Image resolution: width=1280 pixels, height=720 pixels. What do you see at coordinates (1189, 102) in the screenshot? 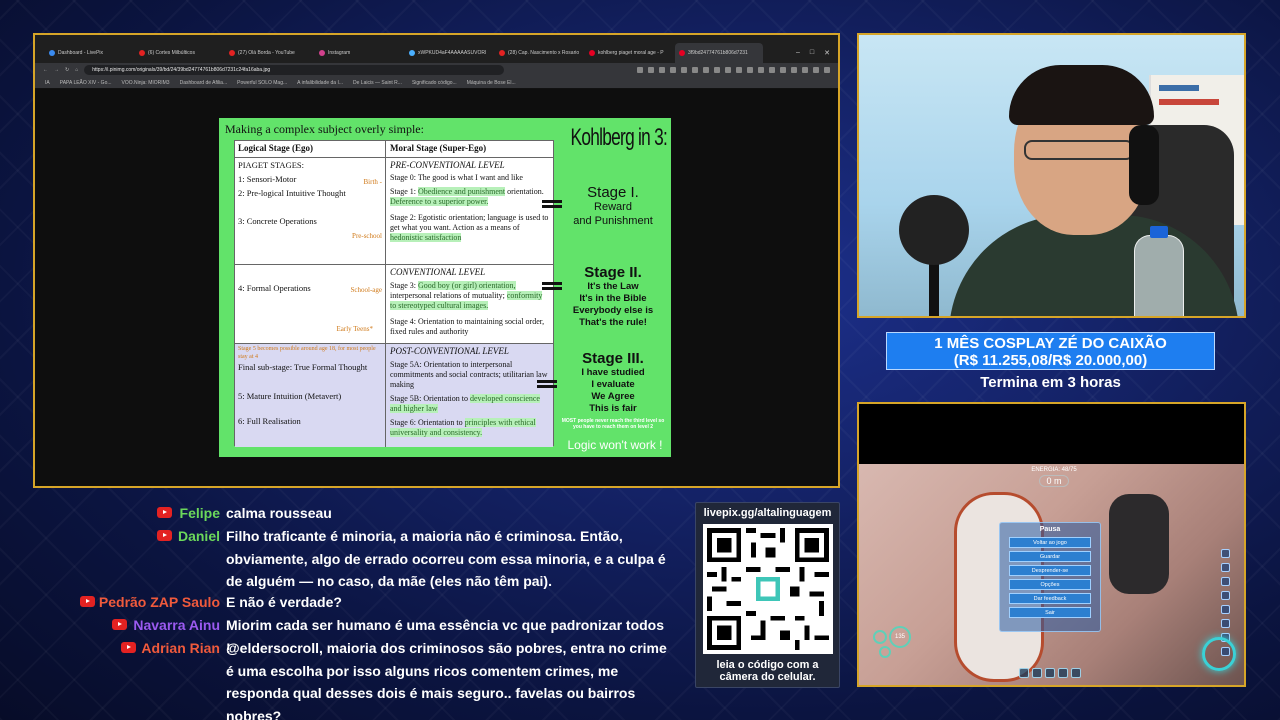
I see `book` at bounding box center [1189, 102].